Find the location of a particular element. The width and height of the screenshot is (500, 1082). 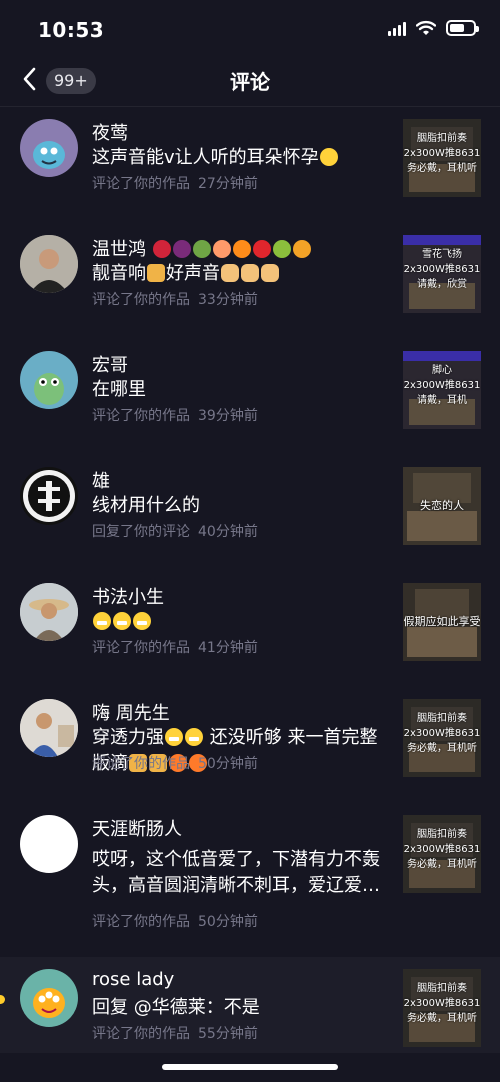

status-bar: 10:53 is located at coordinates (250, 30).